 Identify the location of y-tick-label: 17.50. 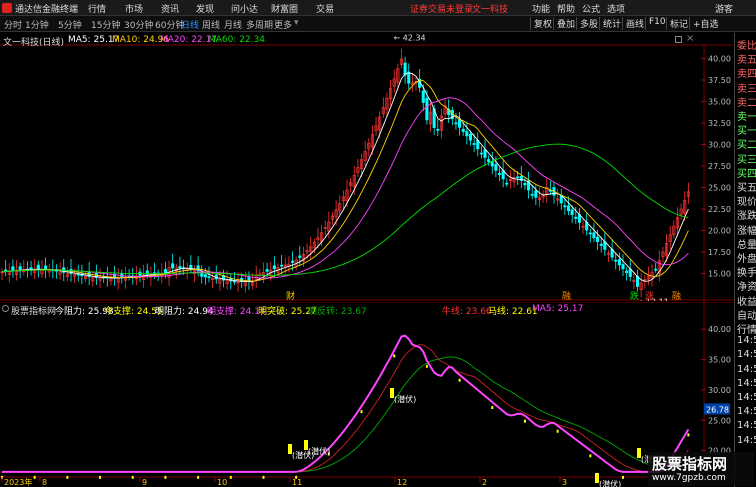
(719, 252).